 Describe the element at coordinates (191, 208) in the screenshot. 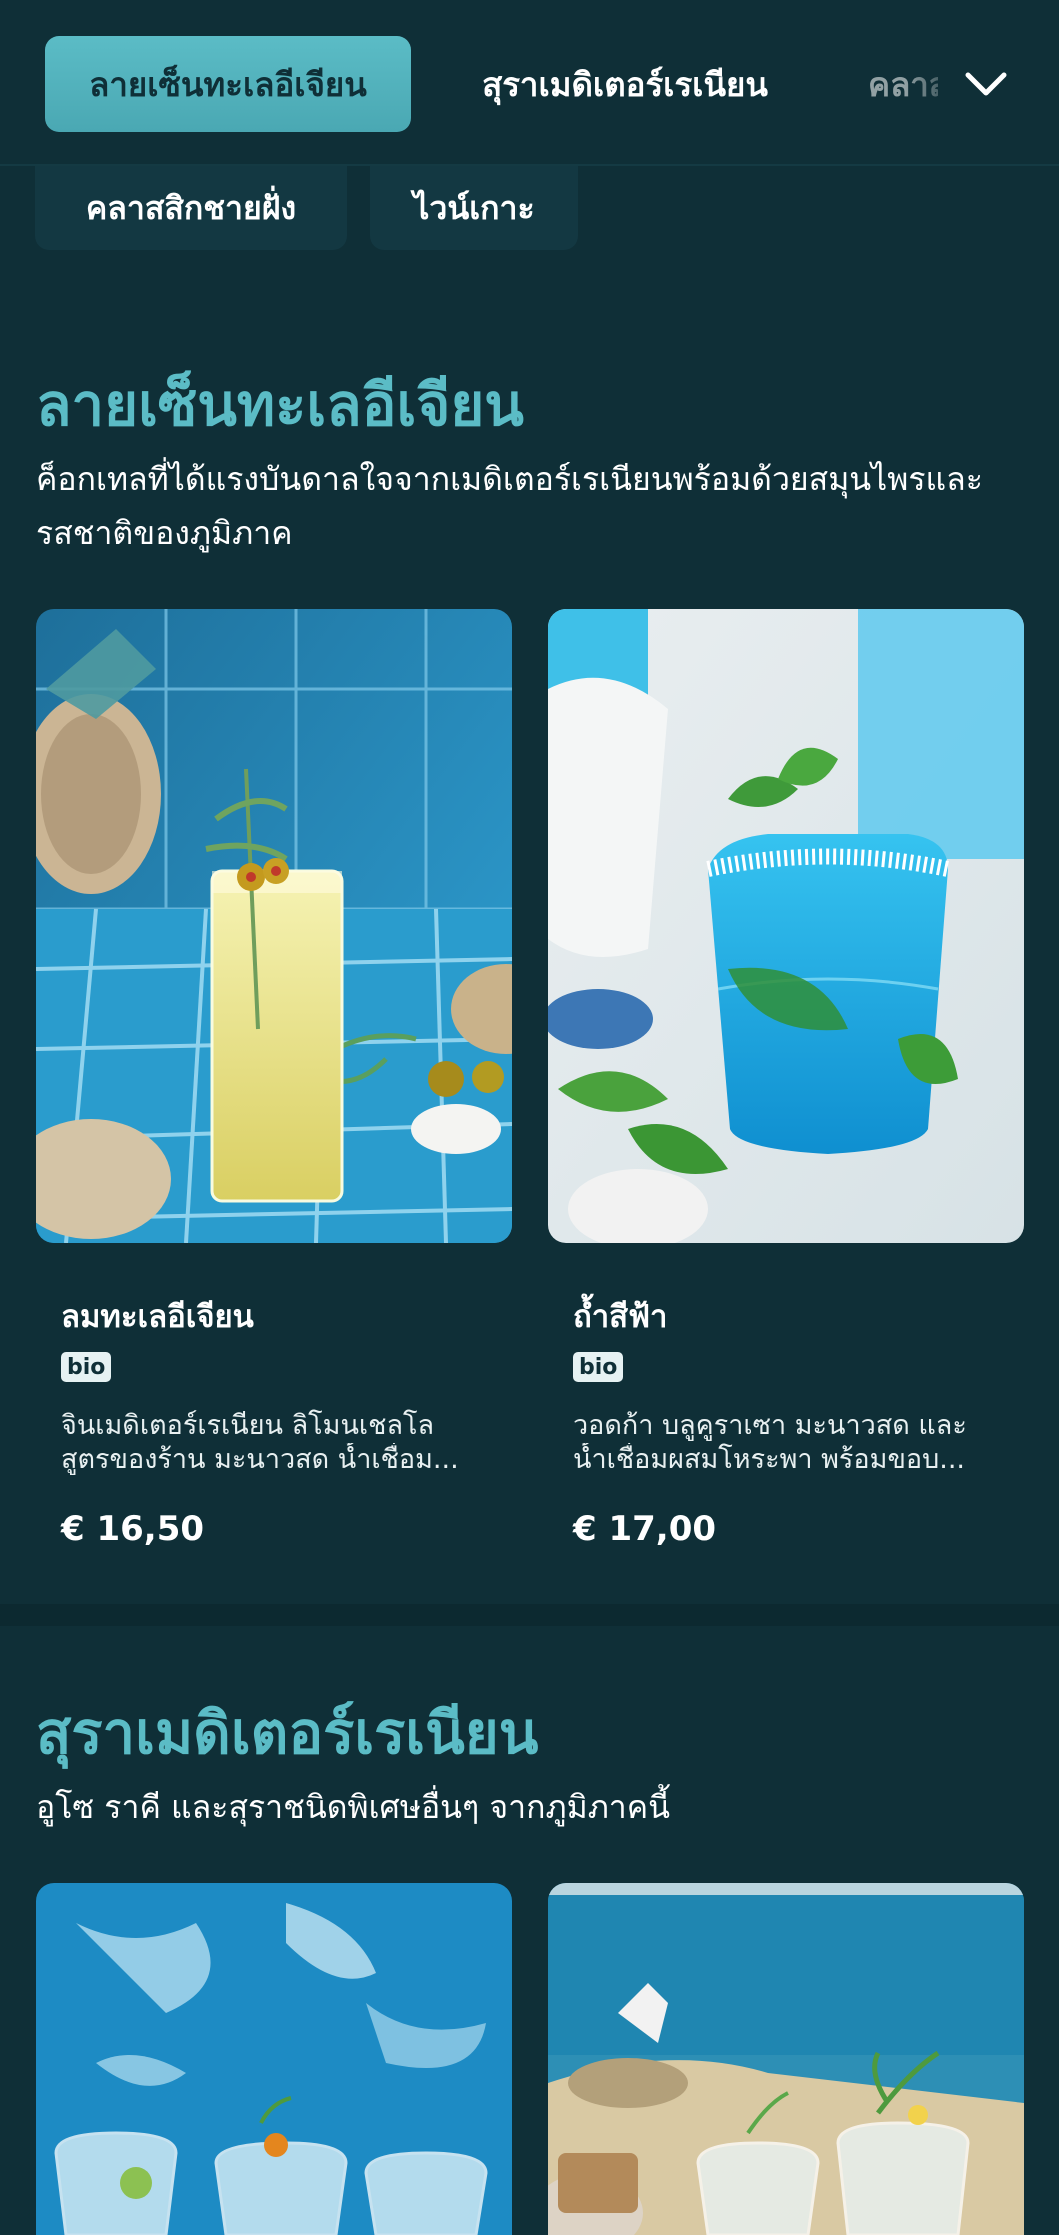

I see `chip-coastal-classics: คลาสสิกชายฝั่ง` at that location.